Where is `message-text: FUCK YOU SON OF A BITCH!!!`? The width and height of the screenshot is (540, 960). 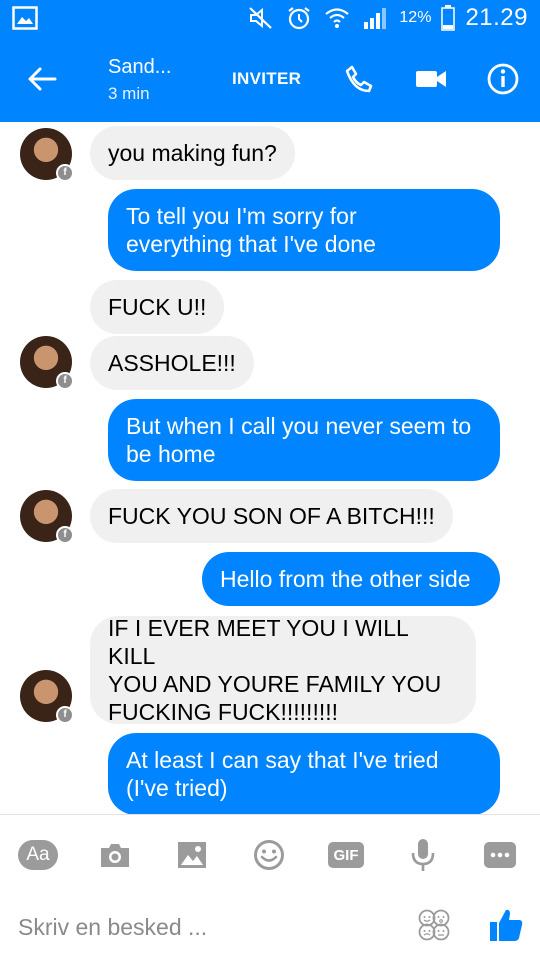
message-text: FUCK YOU SON OF A BITCH!!! is located at coordinates (271, 516).